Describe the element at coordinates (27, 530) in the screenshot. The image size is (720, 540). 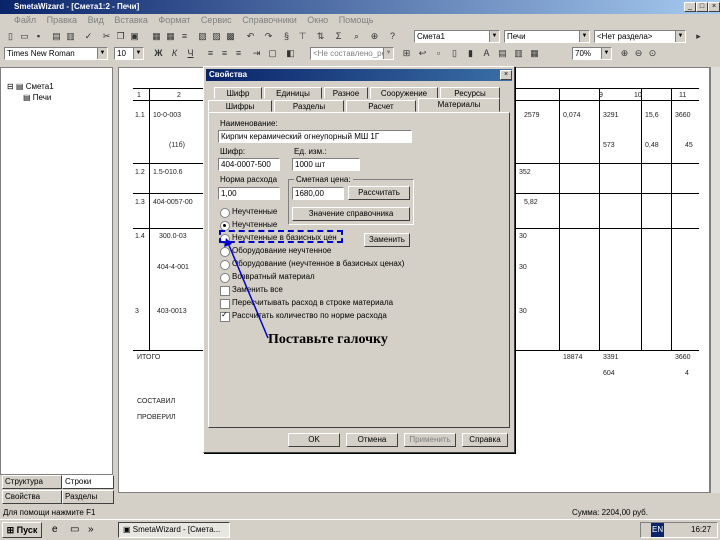
I see `start-label: Пуск` at that location.